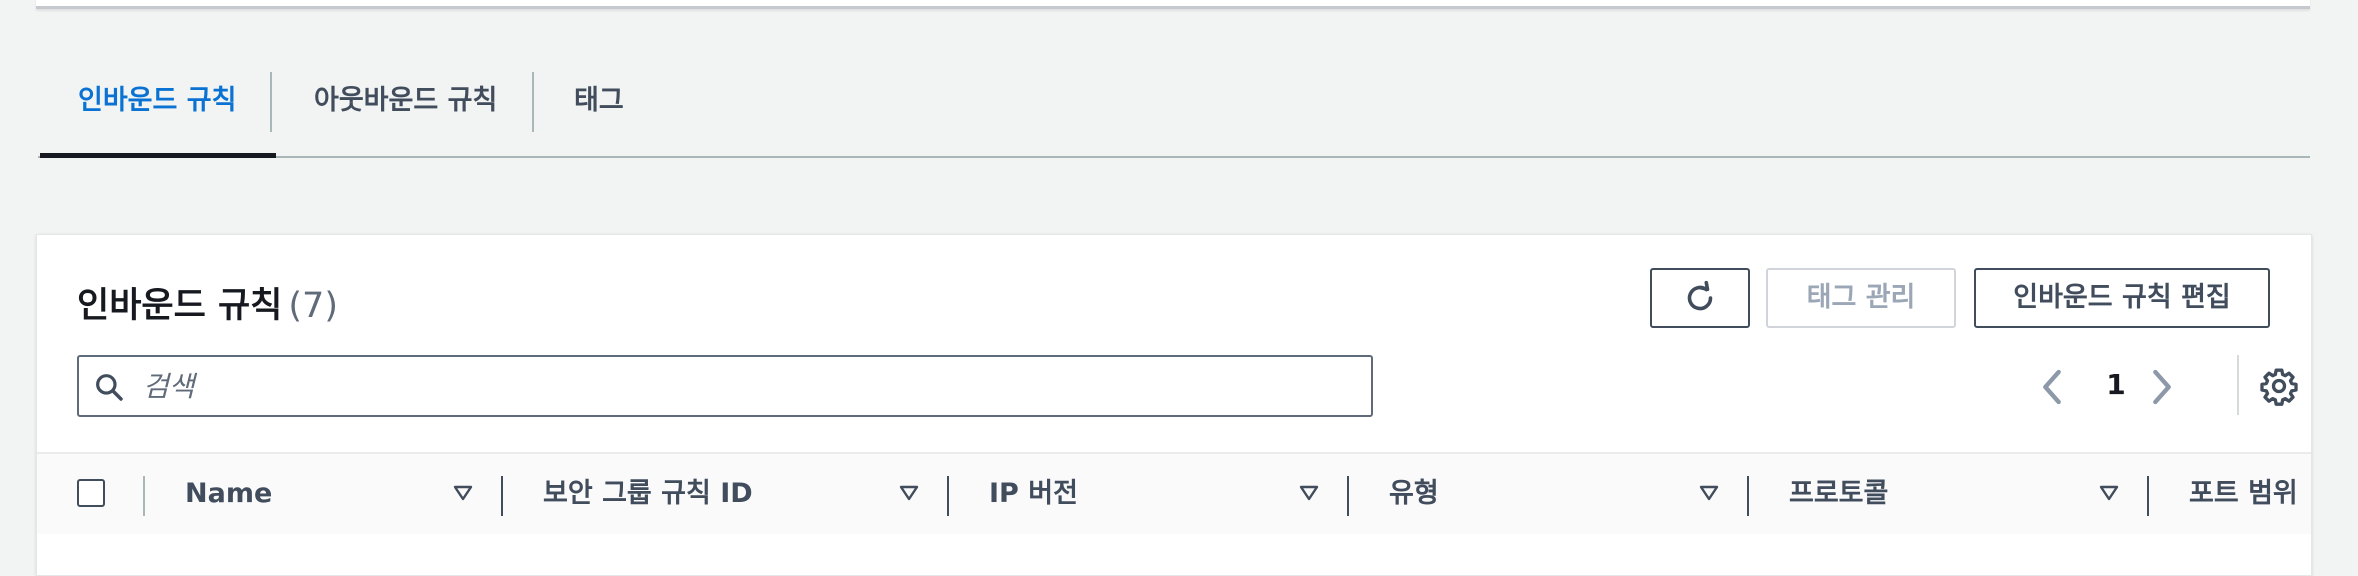 The width and height of the screenshot is (2358, 576). I want to click on refresh-icon, so click(1700, 295).